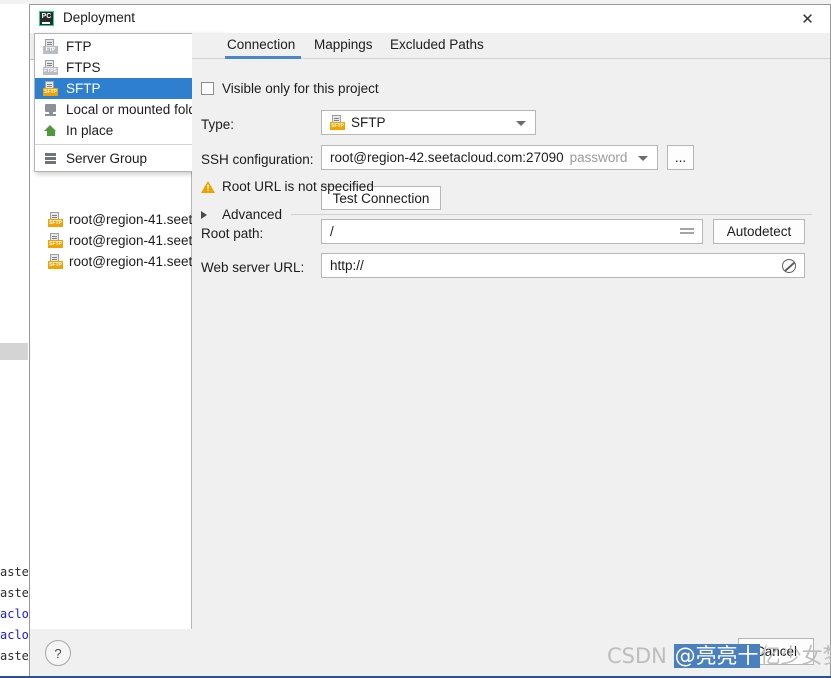 This screenshot has width=831, height=678. What do you see at coordinates (14, 351) in the screenshot?
I see `ide-scrollbar-thumb` at bounding box center [14, 351].